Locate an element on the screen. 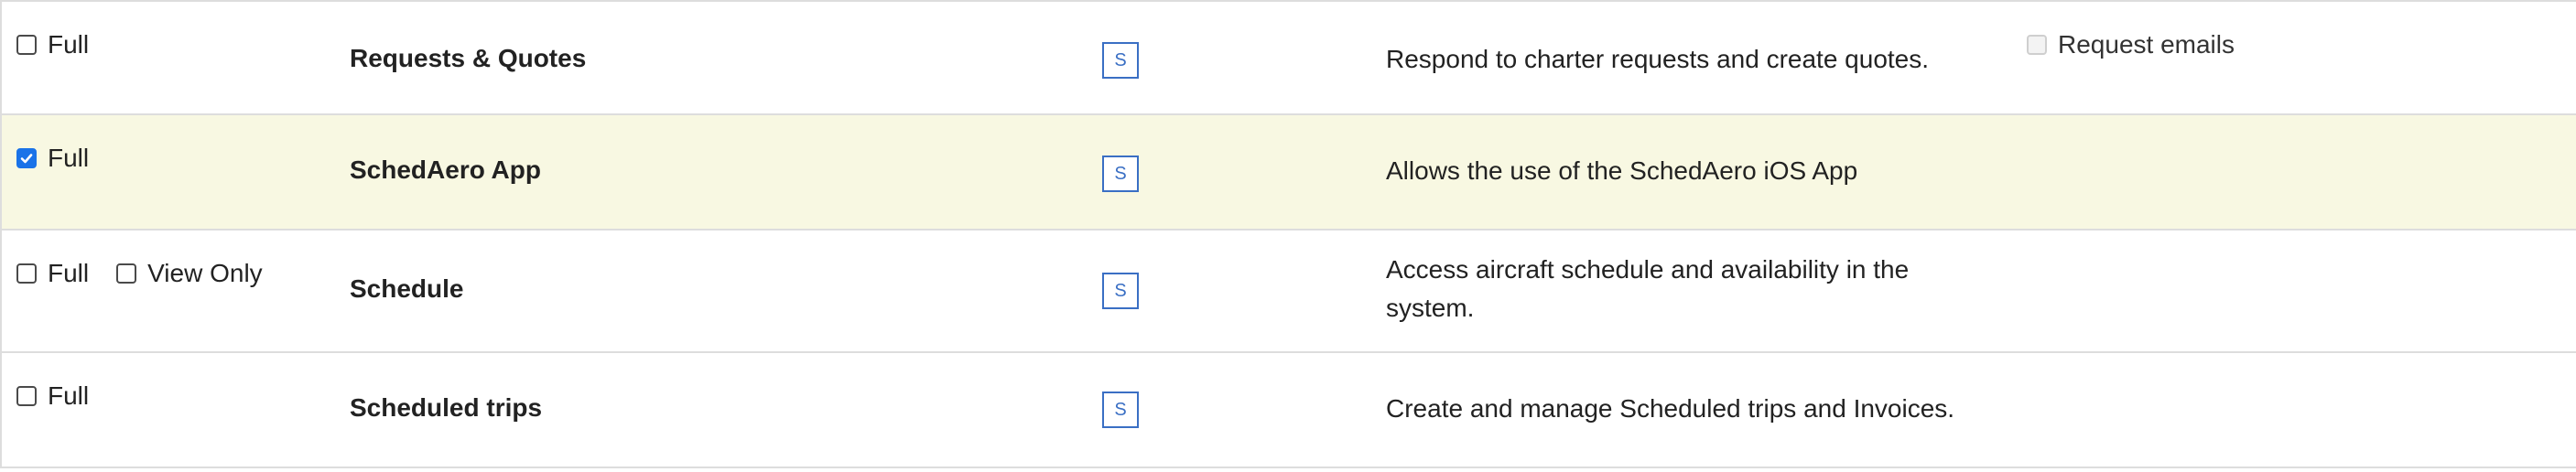 Image resolution: width=2576 pixels, height=472 pixels. permission-name: Requests & Quotes is located at coordinates (469, 58).